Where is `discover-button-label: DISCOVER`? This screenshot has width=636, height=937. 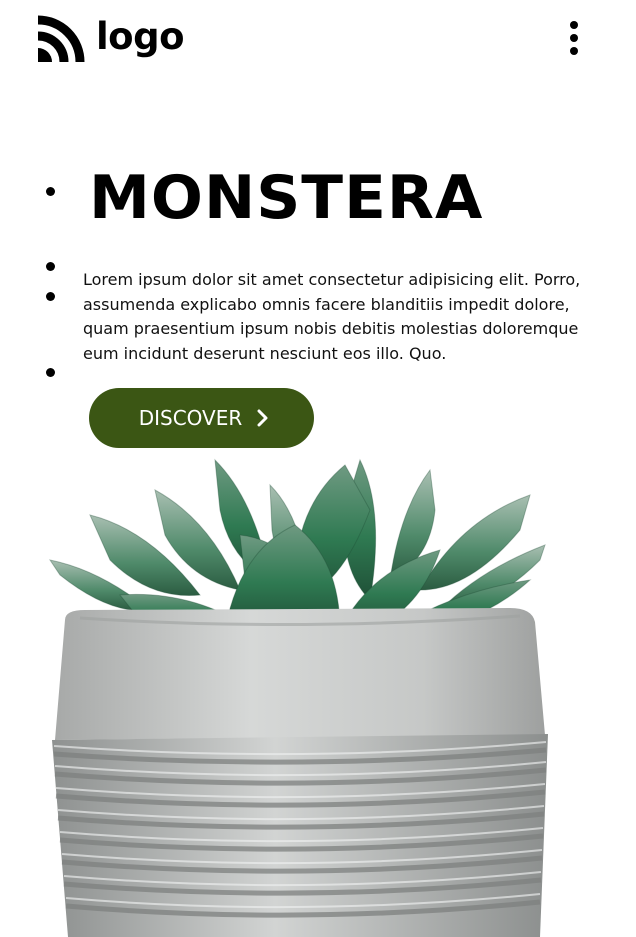 discover-button-label: DISCOVER is located at coordinates (190, 418).